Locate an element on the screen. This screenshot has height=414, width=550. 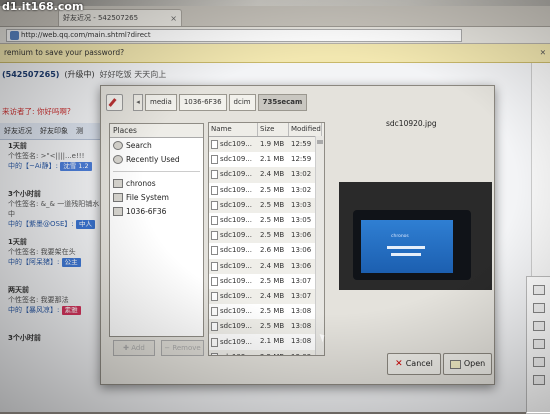
file-row: sdc109... 2.5 MB 13:05 is located at coordinates (266, 220).